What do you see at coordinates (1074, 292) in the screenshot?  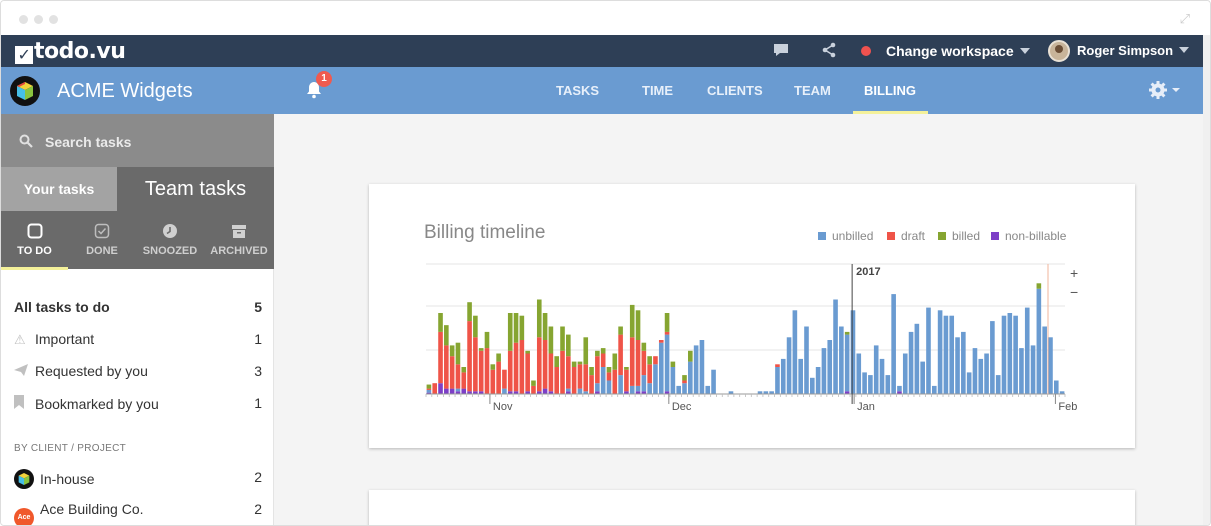 I see `zoom-out-button: −` at bounding box center [1074, 292].